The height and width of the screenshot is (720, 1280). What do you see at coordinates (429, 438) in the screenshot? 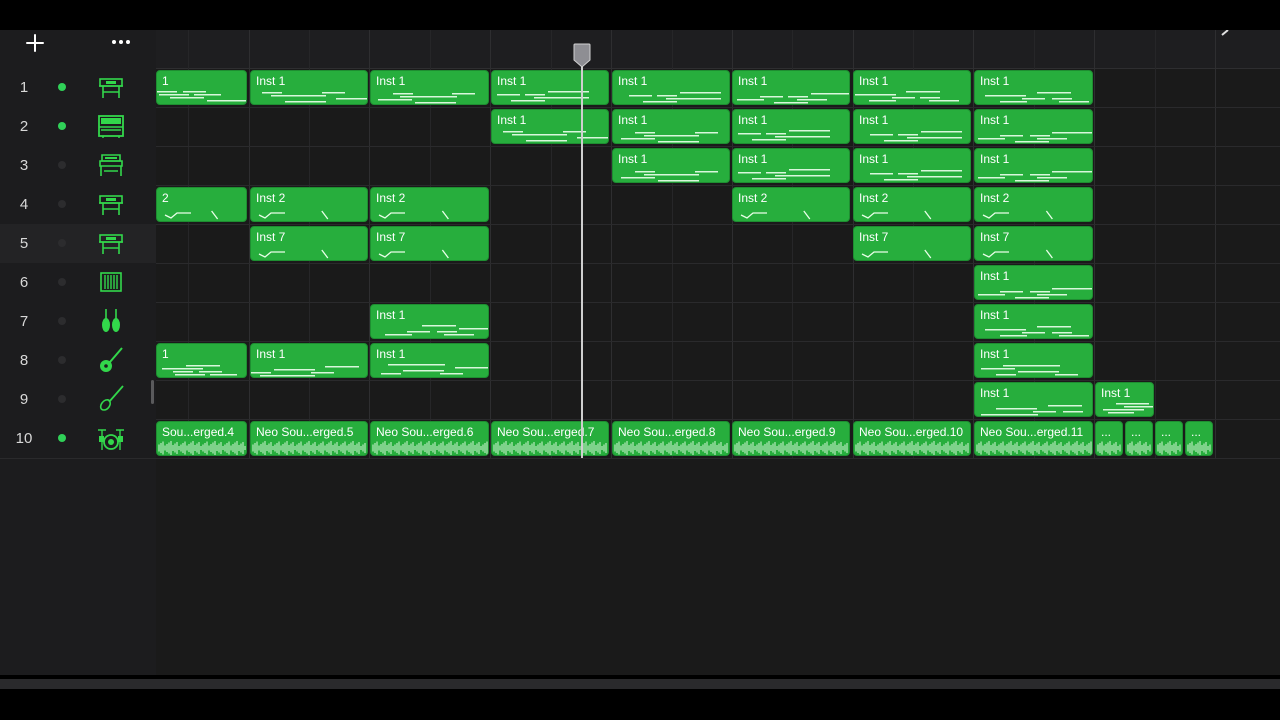
I see `region-track10: Neo Sou...erged.6` at bounding box center [429, 438].